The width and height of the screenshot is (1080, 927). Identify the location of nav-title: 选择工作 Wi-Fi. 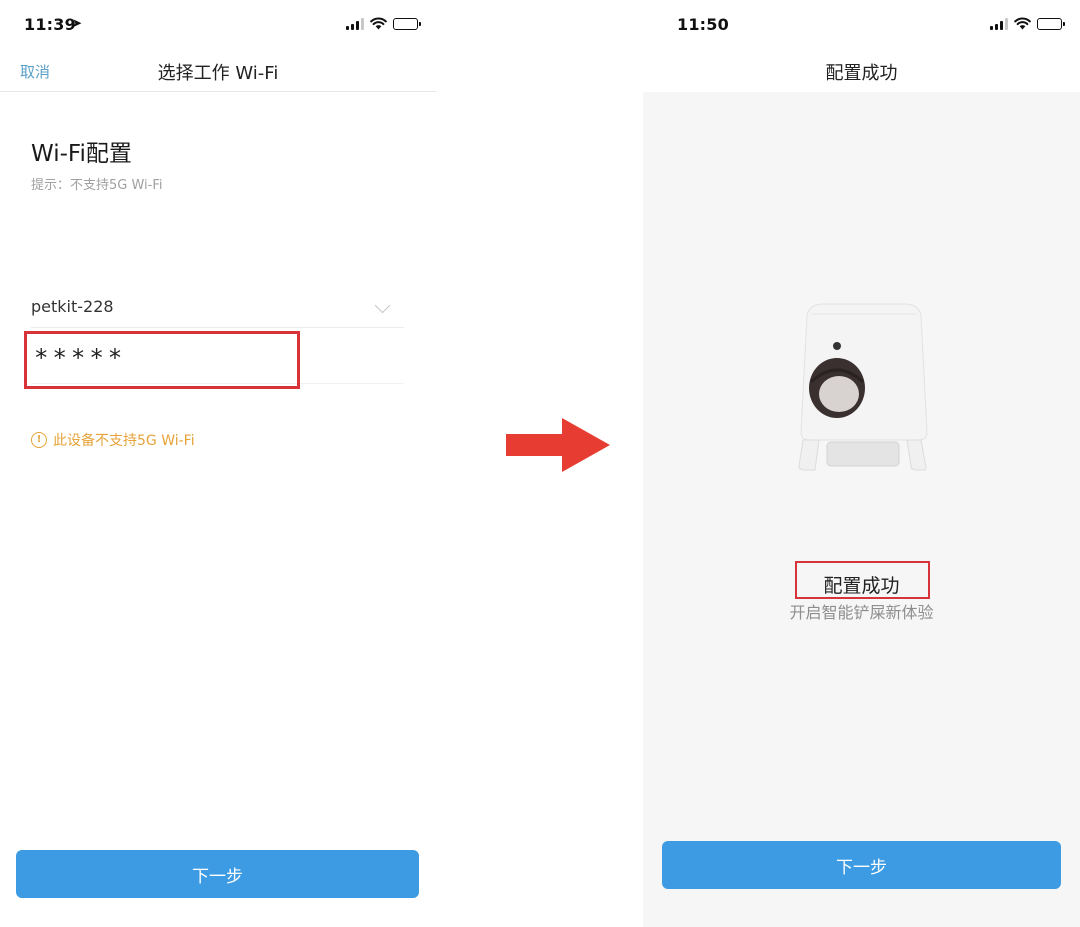
(218, 73).